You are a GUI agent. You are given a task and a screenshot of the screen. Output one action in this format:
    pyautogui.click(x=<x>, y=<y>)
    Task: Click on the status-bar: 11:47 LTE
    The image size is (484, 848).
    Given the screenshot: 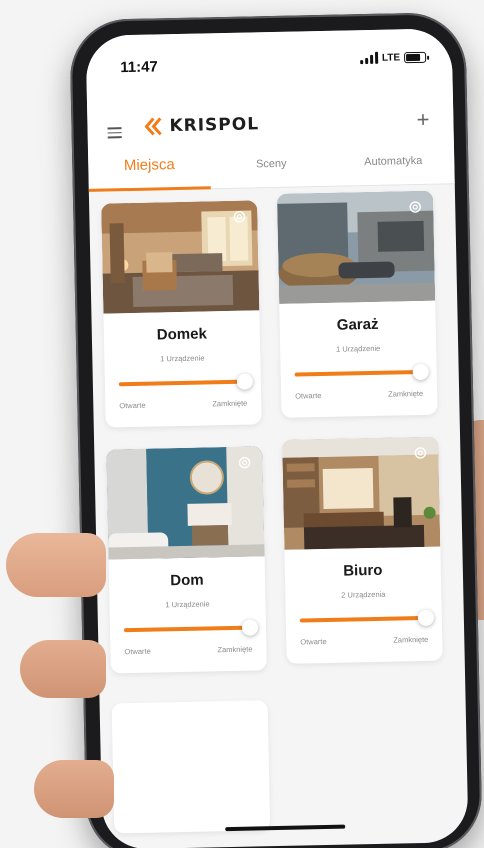 What is the action you would take?
    pyautogui.click(x=269, y=58)
    